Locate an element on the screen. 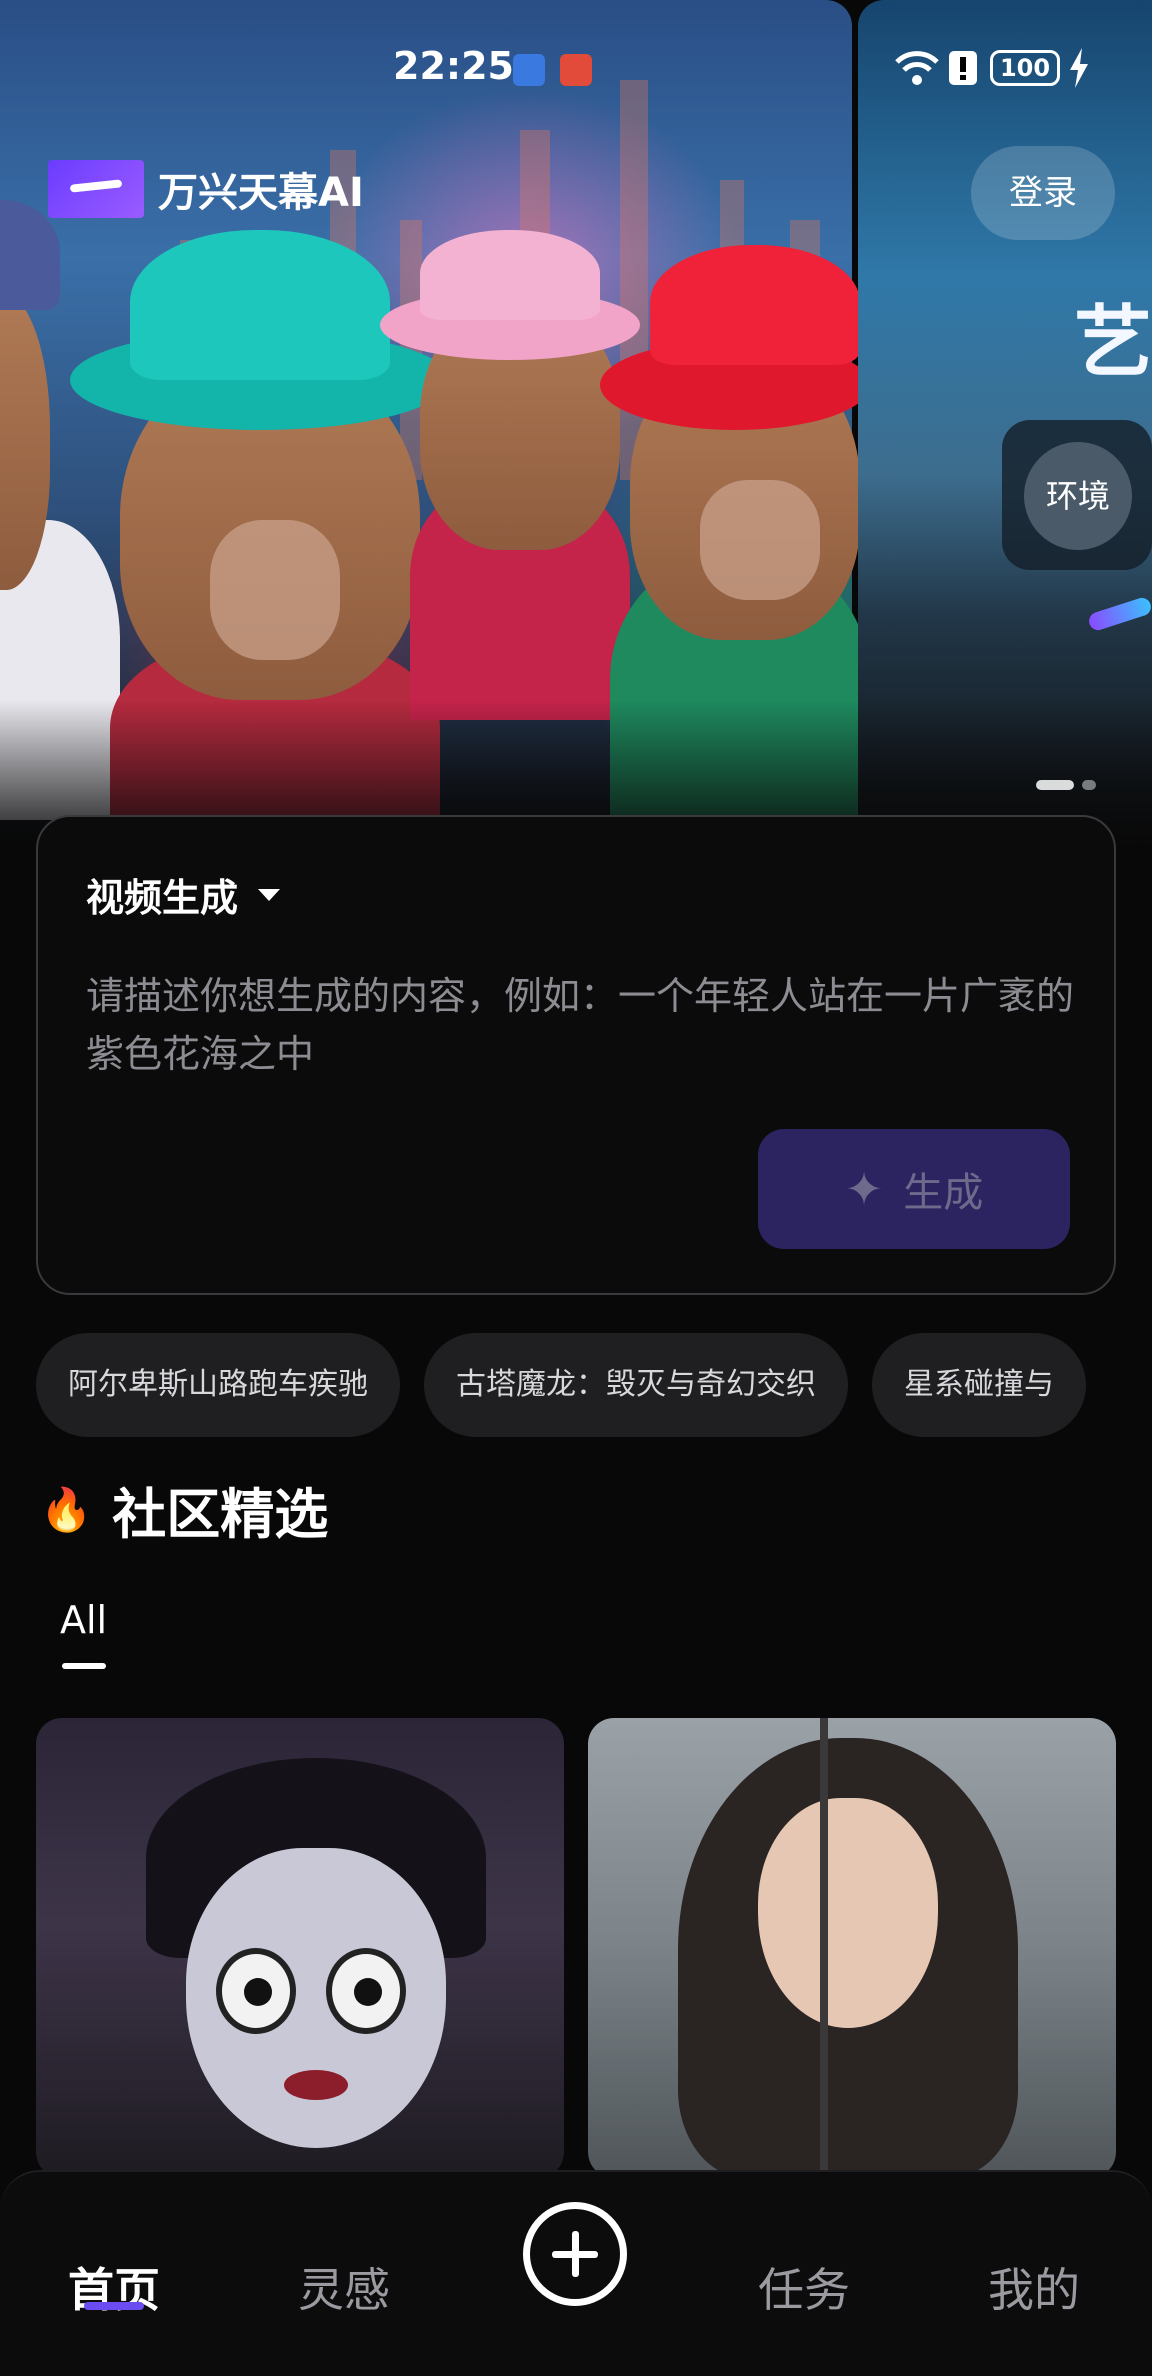  suggestion-chips: 阿尔卑斯山路跑车疾驰 古塔魔龙：毁灭与奇幻交织 星系碰撞与 is located at coordinates (576, 1385).